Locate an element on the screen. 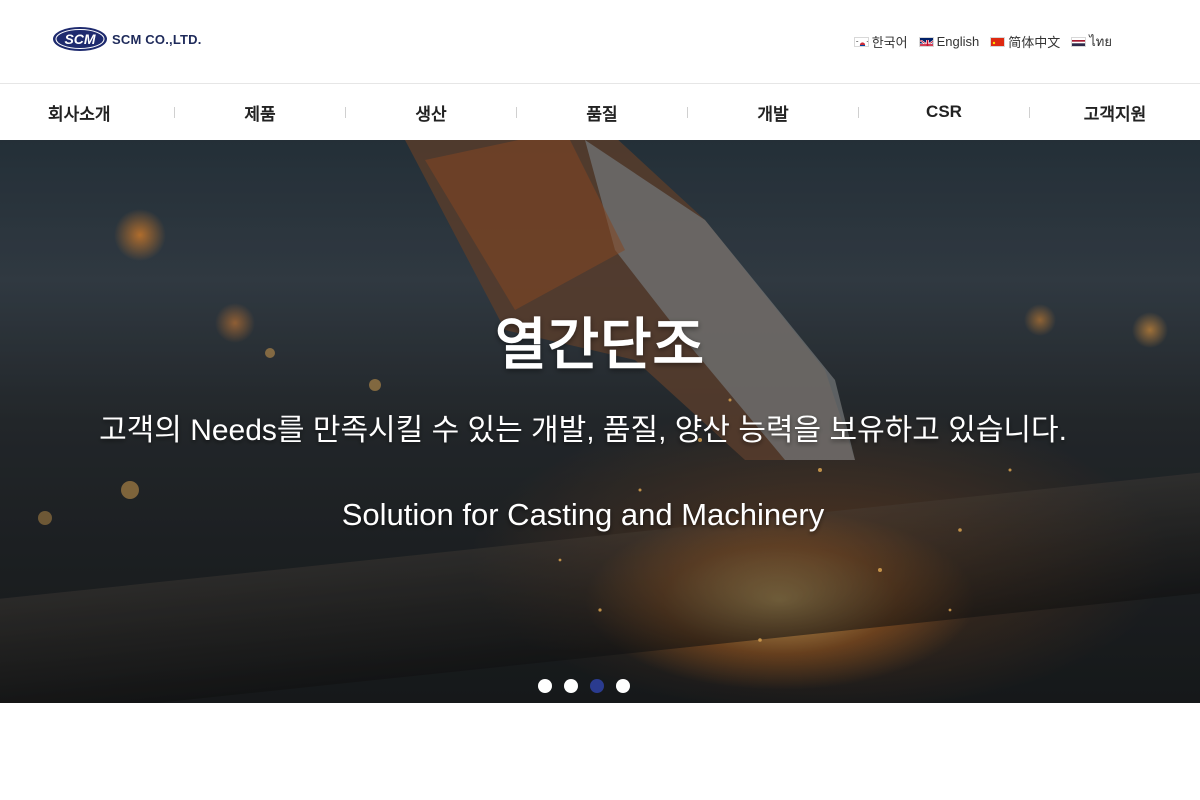  page-blank-area is located at coordinates (600, 751).